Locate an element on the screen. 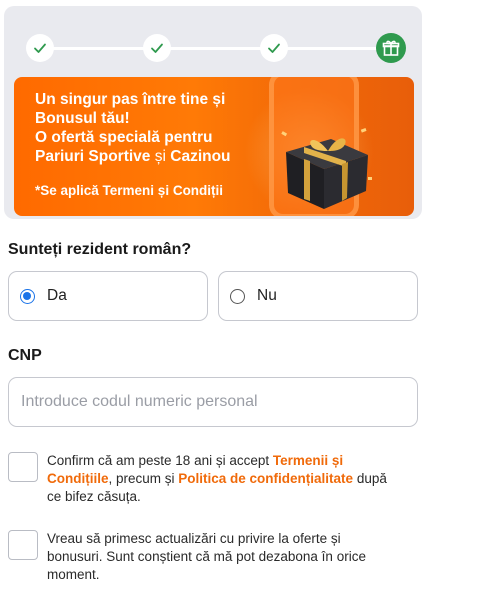 This screenshot has width=492, height=600. gift-box-illustration-icon is located at coordinates (326, 168).